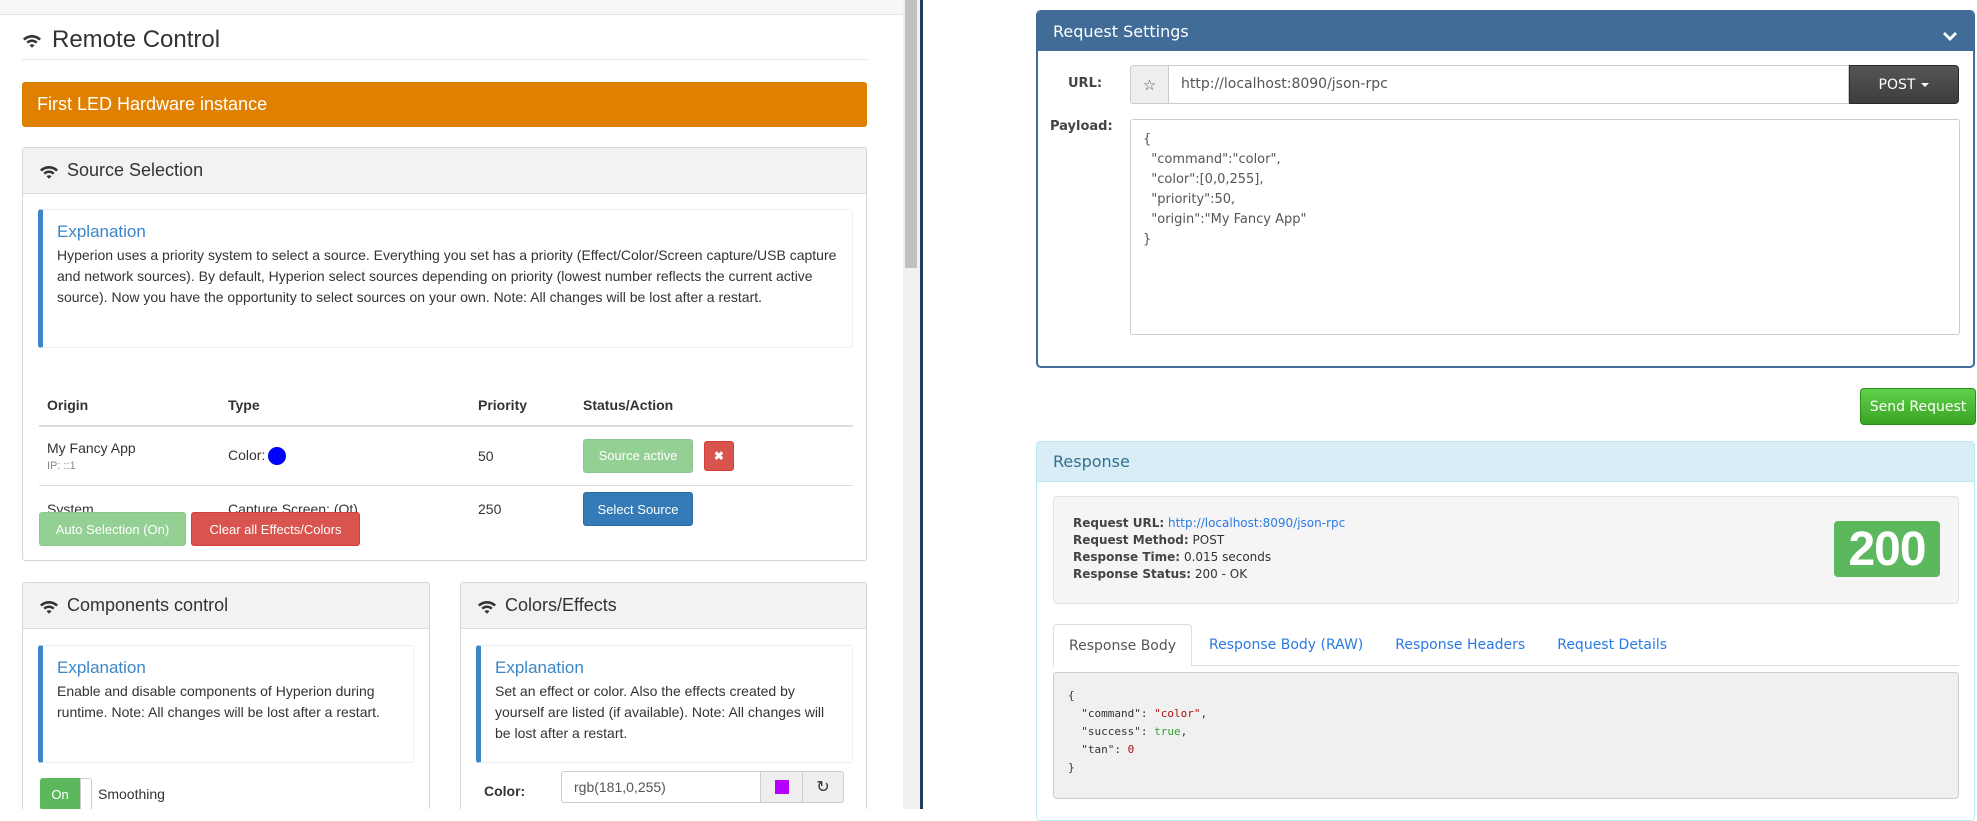 This screenshot has width=1977, height=821. I want to click on color-dot, so click(277, 455).